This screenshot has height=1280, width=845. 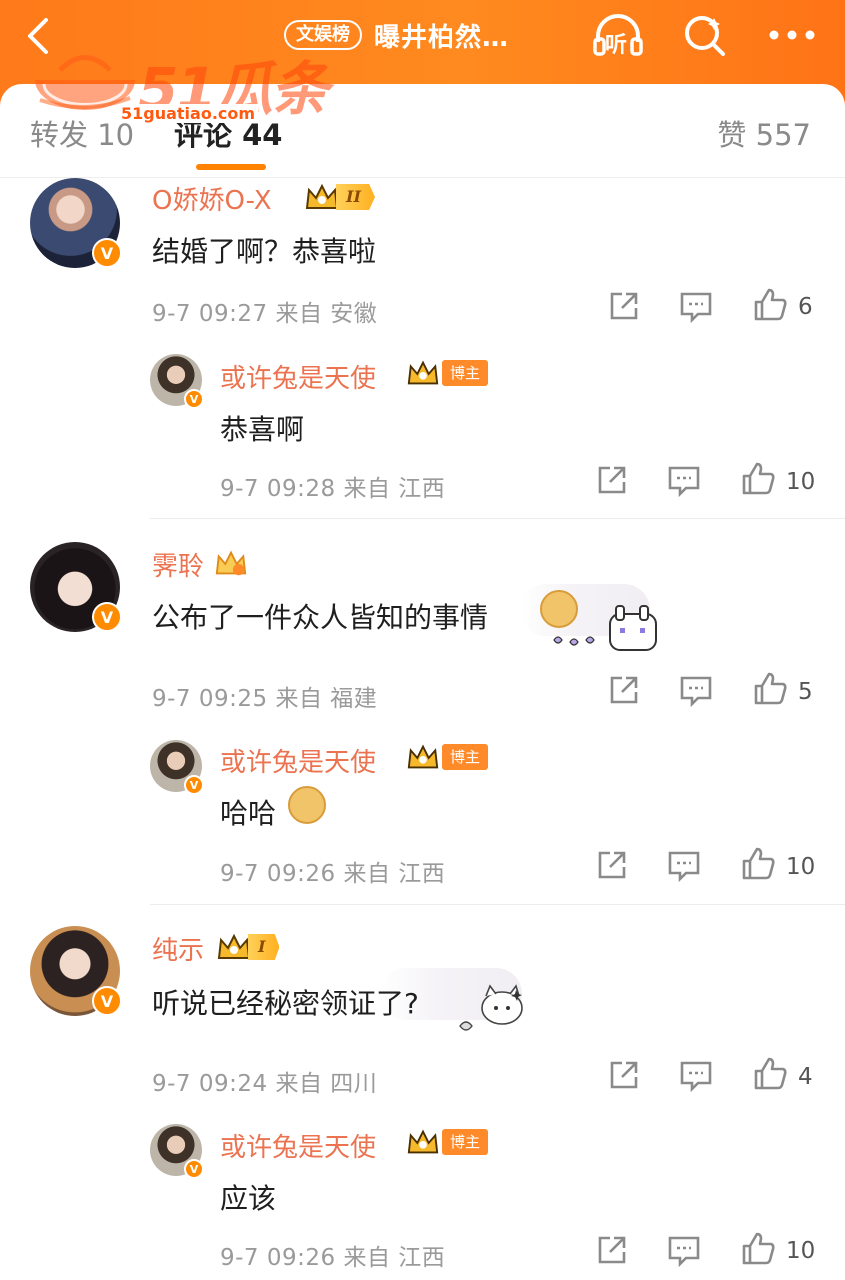 What do you see at coordinates (265, 1084) in the screenshot?
I see `comment-meta: 9-7 09:24 来自 四川` at bounding box center [265, 1084].